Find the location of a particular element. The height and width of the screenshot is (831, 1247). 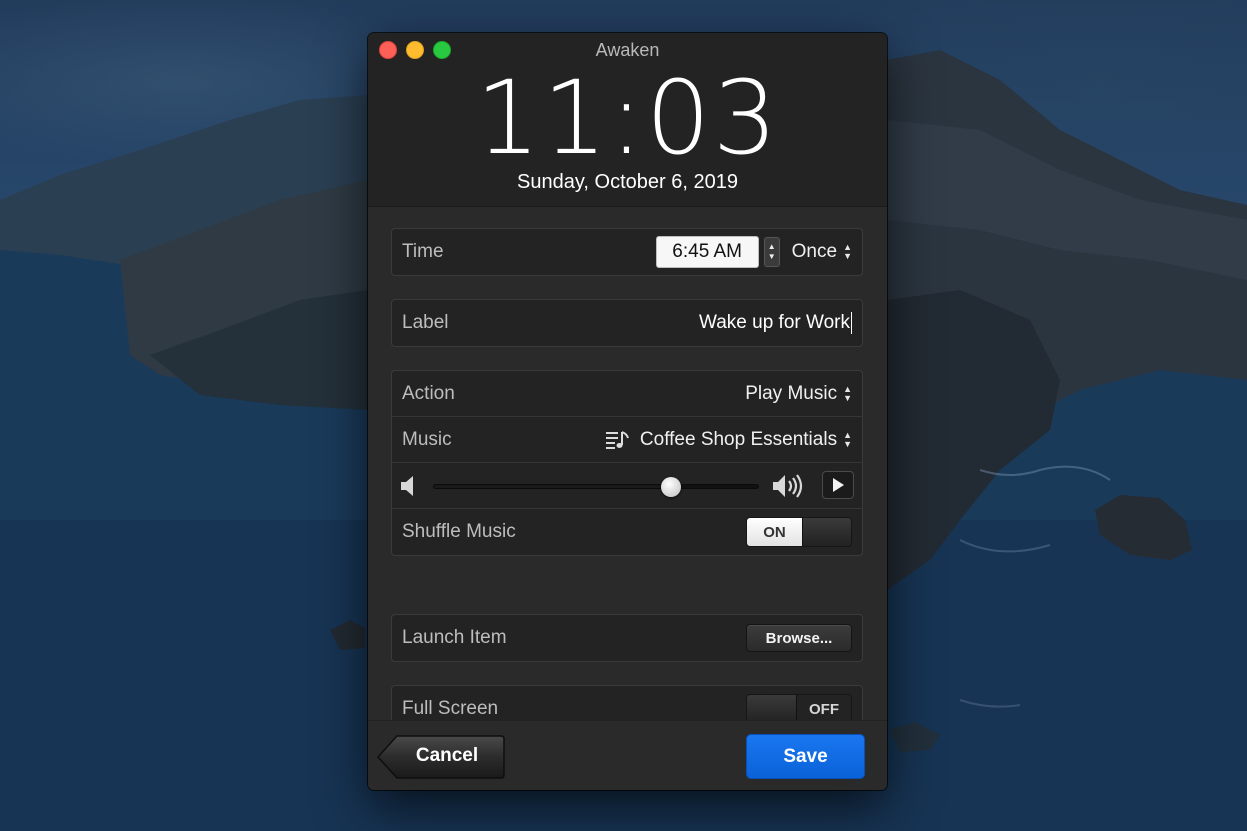

label-row: Label Wake up for Work is located at coordinates (627, 323).